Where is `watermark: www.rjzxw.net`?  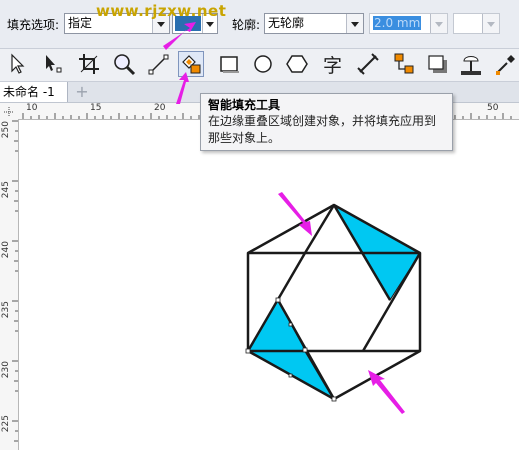
watermark: www.rjzxw.net is located at coordinates (161, 11).